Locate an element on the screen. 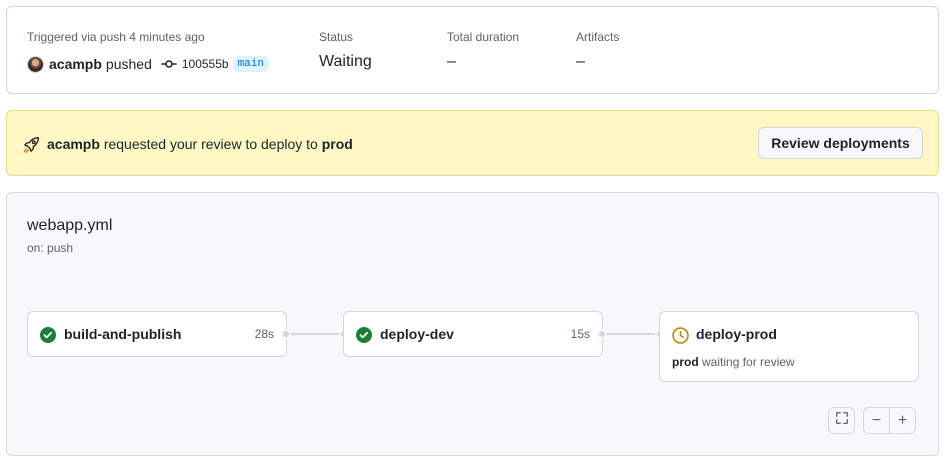 The height and width of the screenshot is (468, 947). job-waiting-status: prod waiting for review is located at coordinates (733, 362).